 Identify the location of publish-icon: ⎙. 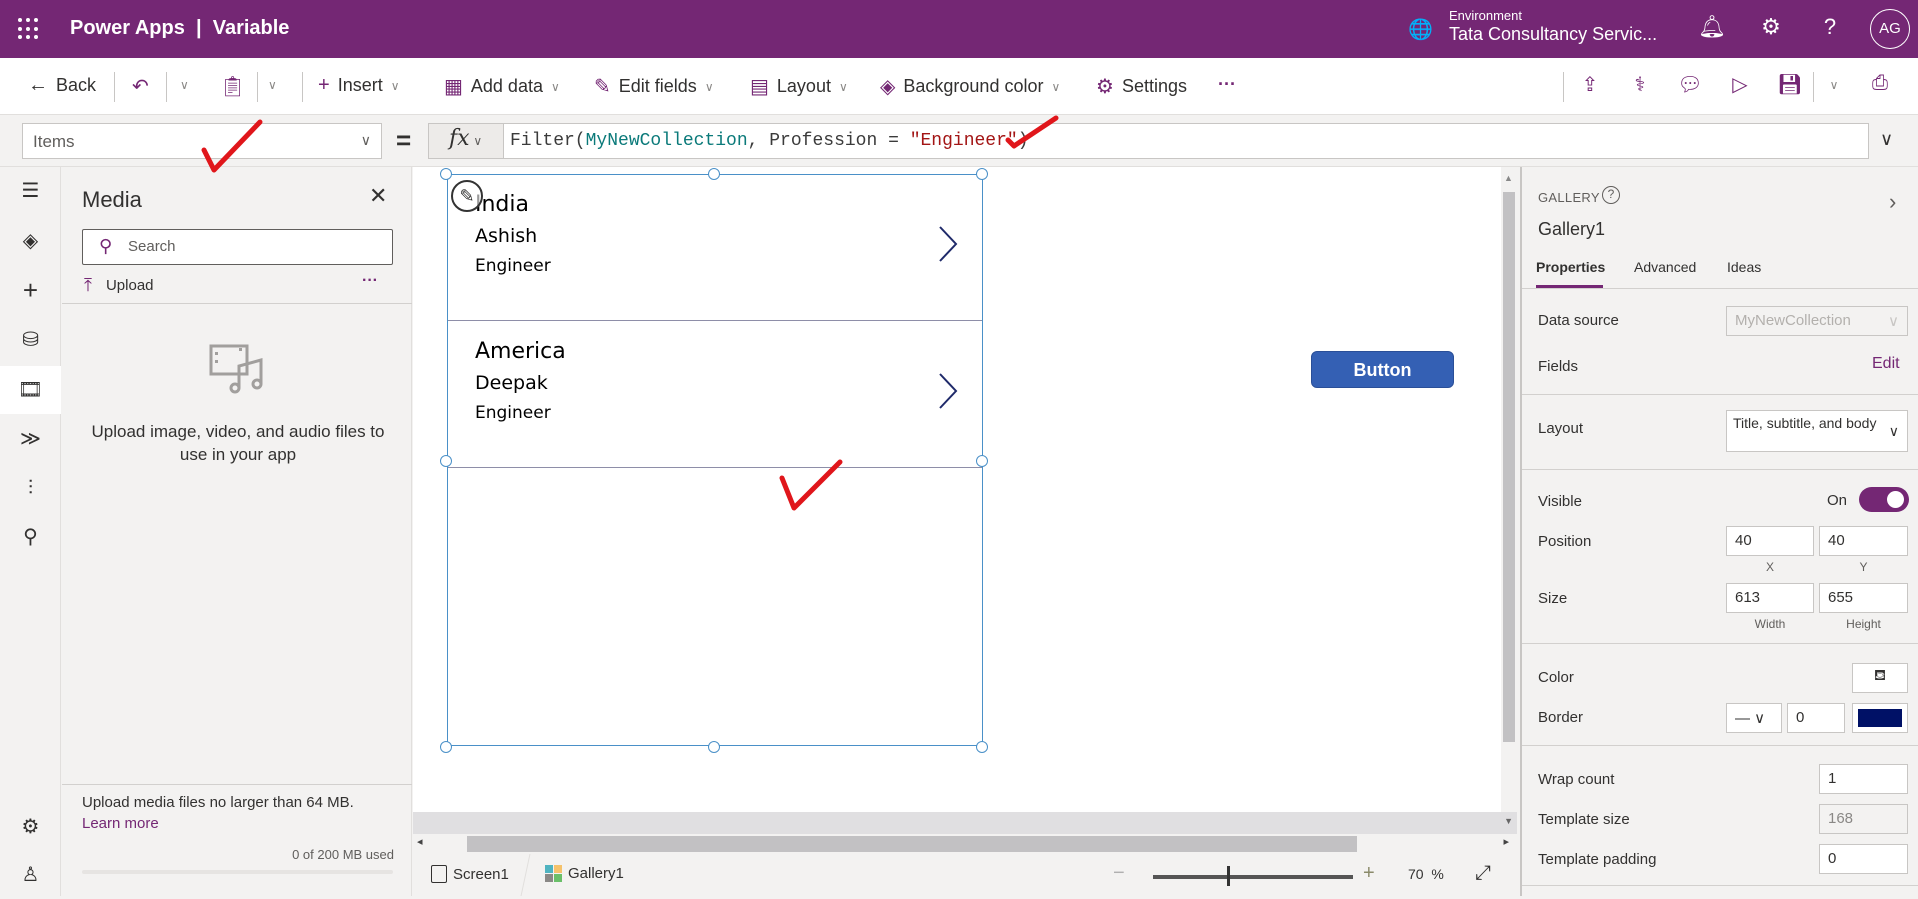
(1880, 83).